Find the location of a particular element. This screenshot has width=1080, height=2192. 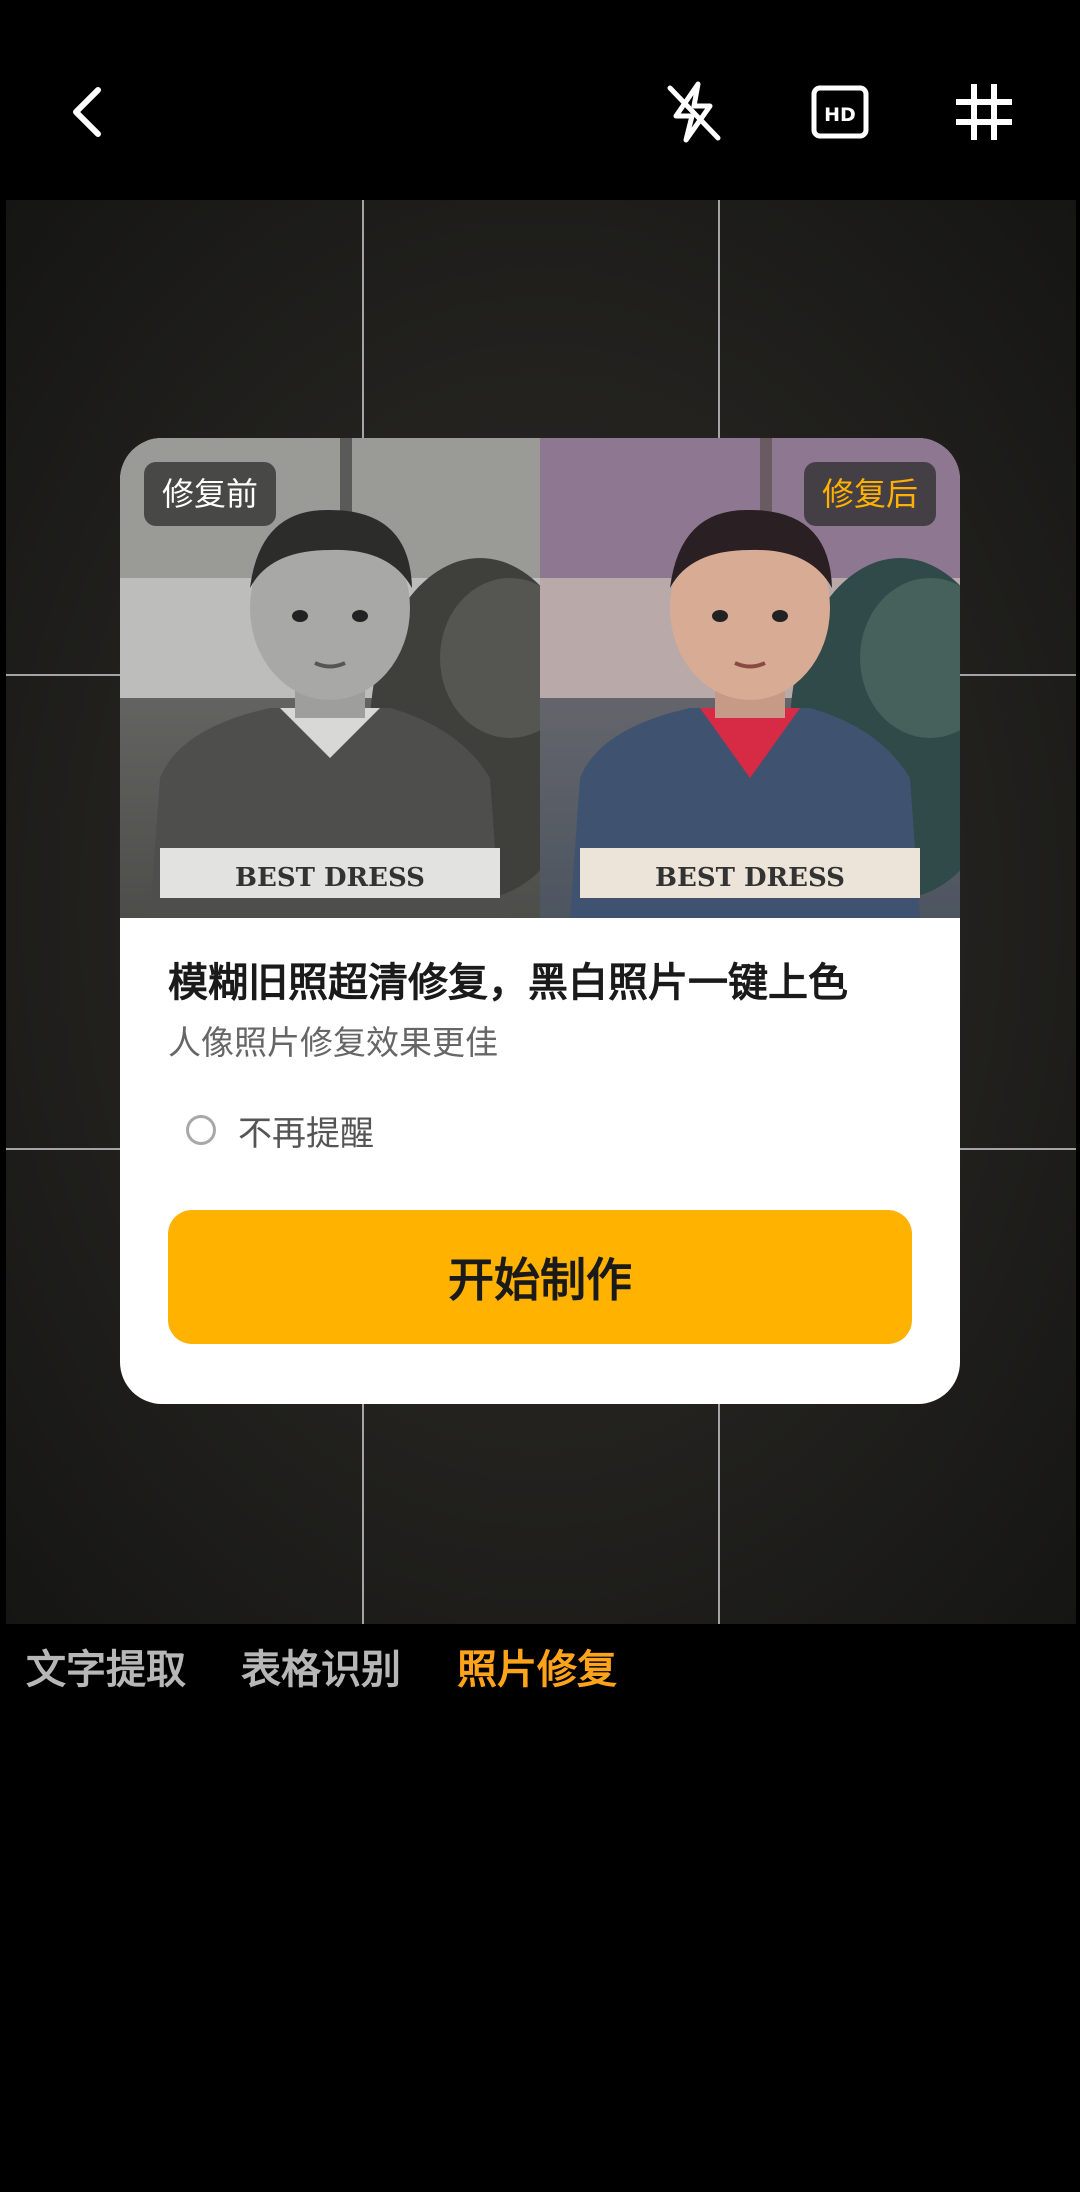

chevron-left-icon is located at coordinates (90, 112).